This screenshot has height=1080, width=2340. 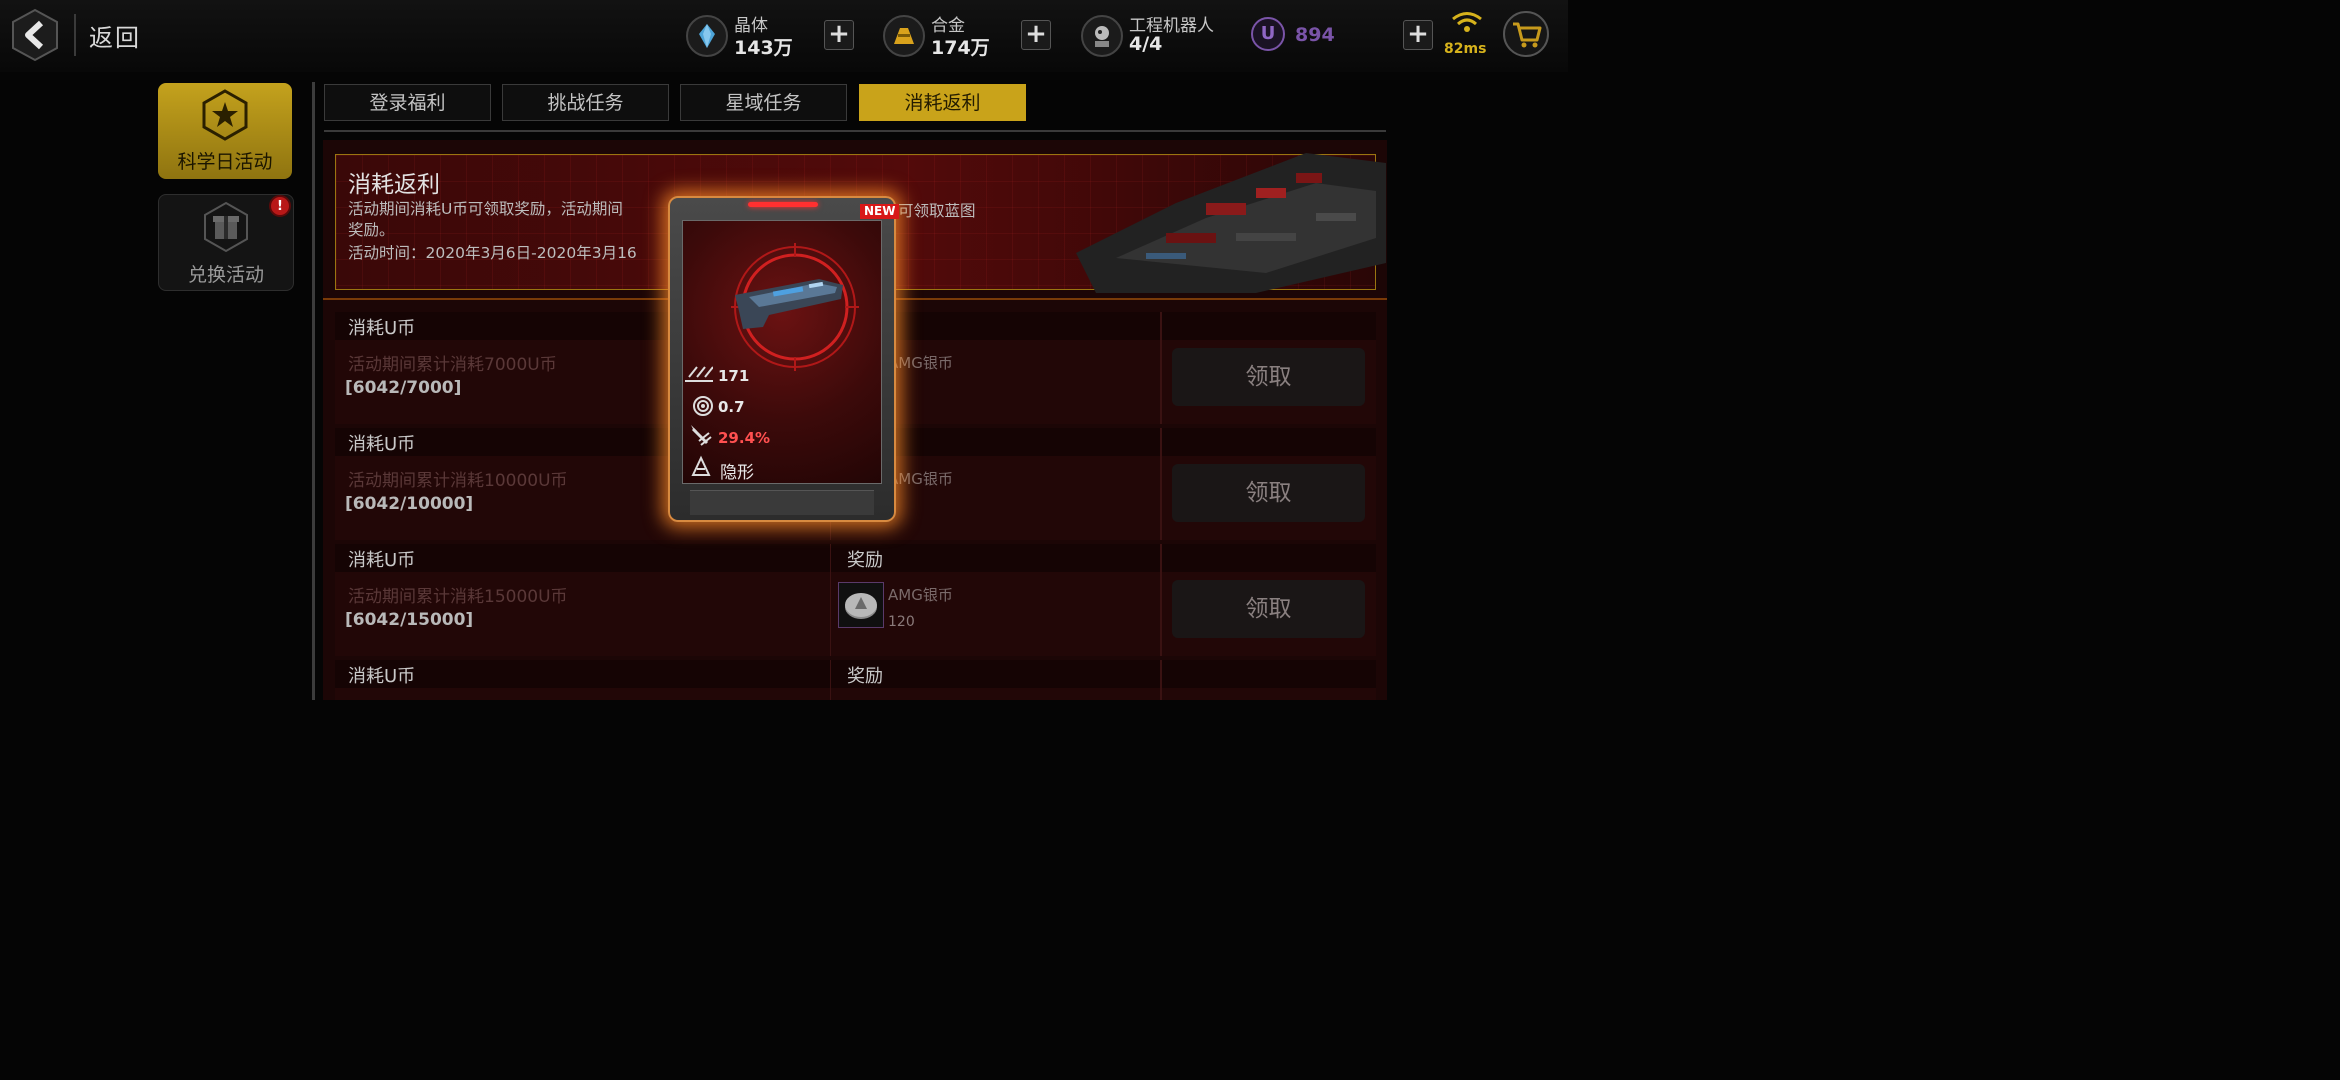 What do you see at coordinates (458, 597) in the screenshot?
I see `row-description: 活动期间累计消耗15000U币` at bounding box center [458, 597].